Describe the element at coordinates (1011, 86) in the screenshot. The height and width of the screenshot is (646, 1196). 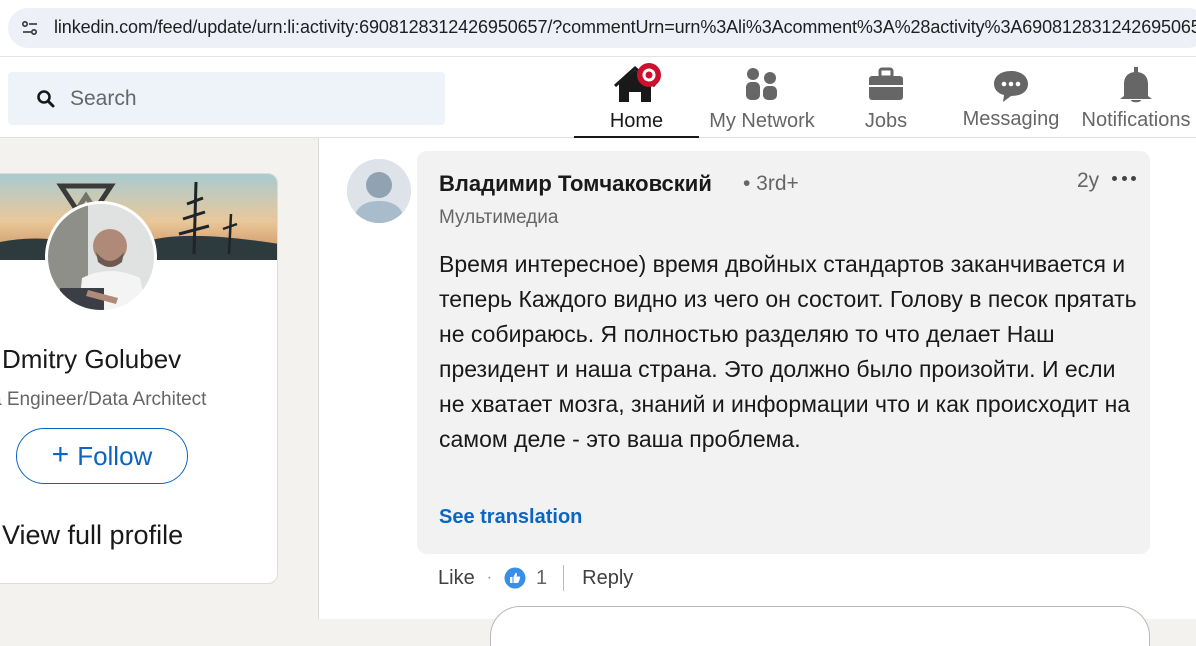
I see `messaging-icon` at that location.